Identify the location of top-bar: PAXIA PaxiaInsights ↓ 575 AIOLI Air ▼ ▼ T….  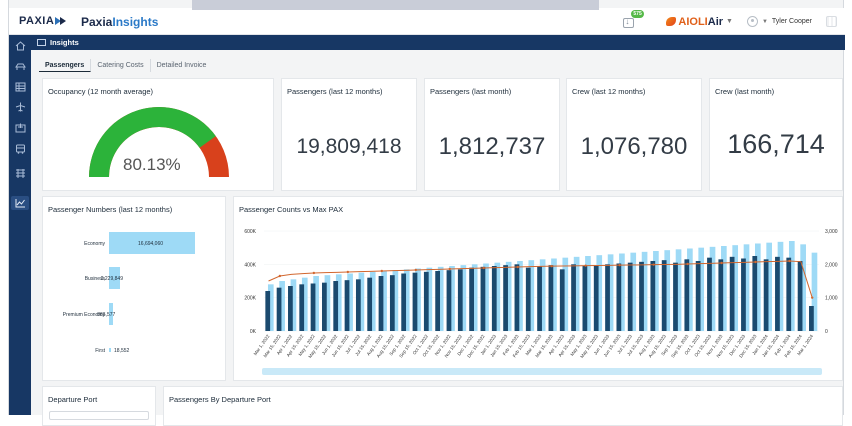
(427, 21).